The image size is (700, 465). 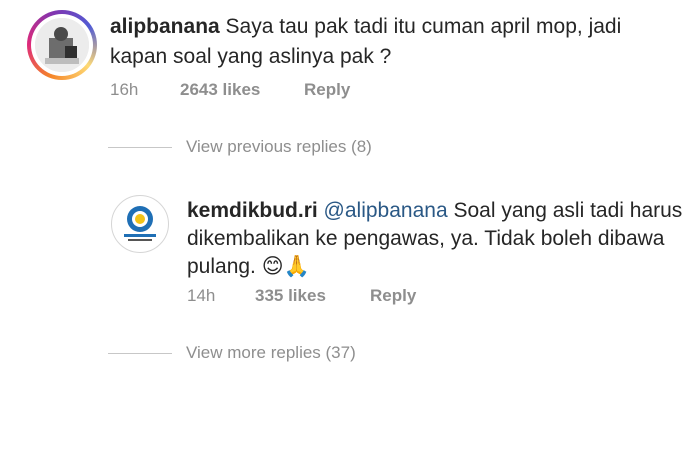 I want to click on username: kemdikbud.ri, so click(x=252, y=210).